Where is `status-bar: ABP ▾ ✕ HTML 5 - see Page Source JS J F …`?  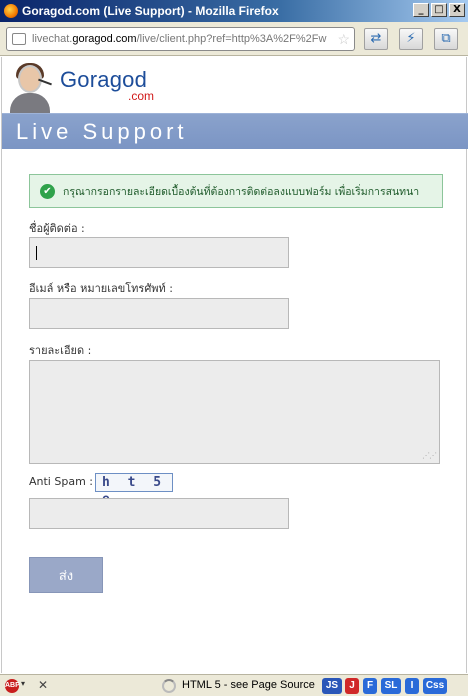
status-bar: ABP ▾ ✕ HTML 5 - see Page Source JS J F … is located at coordinates (234, 685).